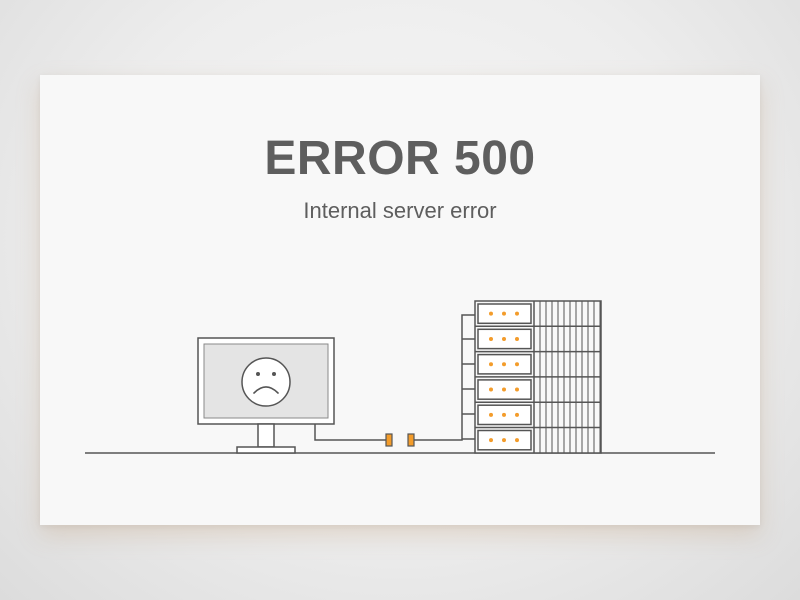  I want to click on cable-left, so click(350, 432).